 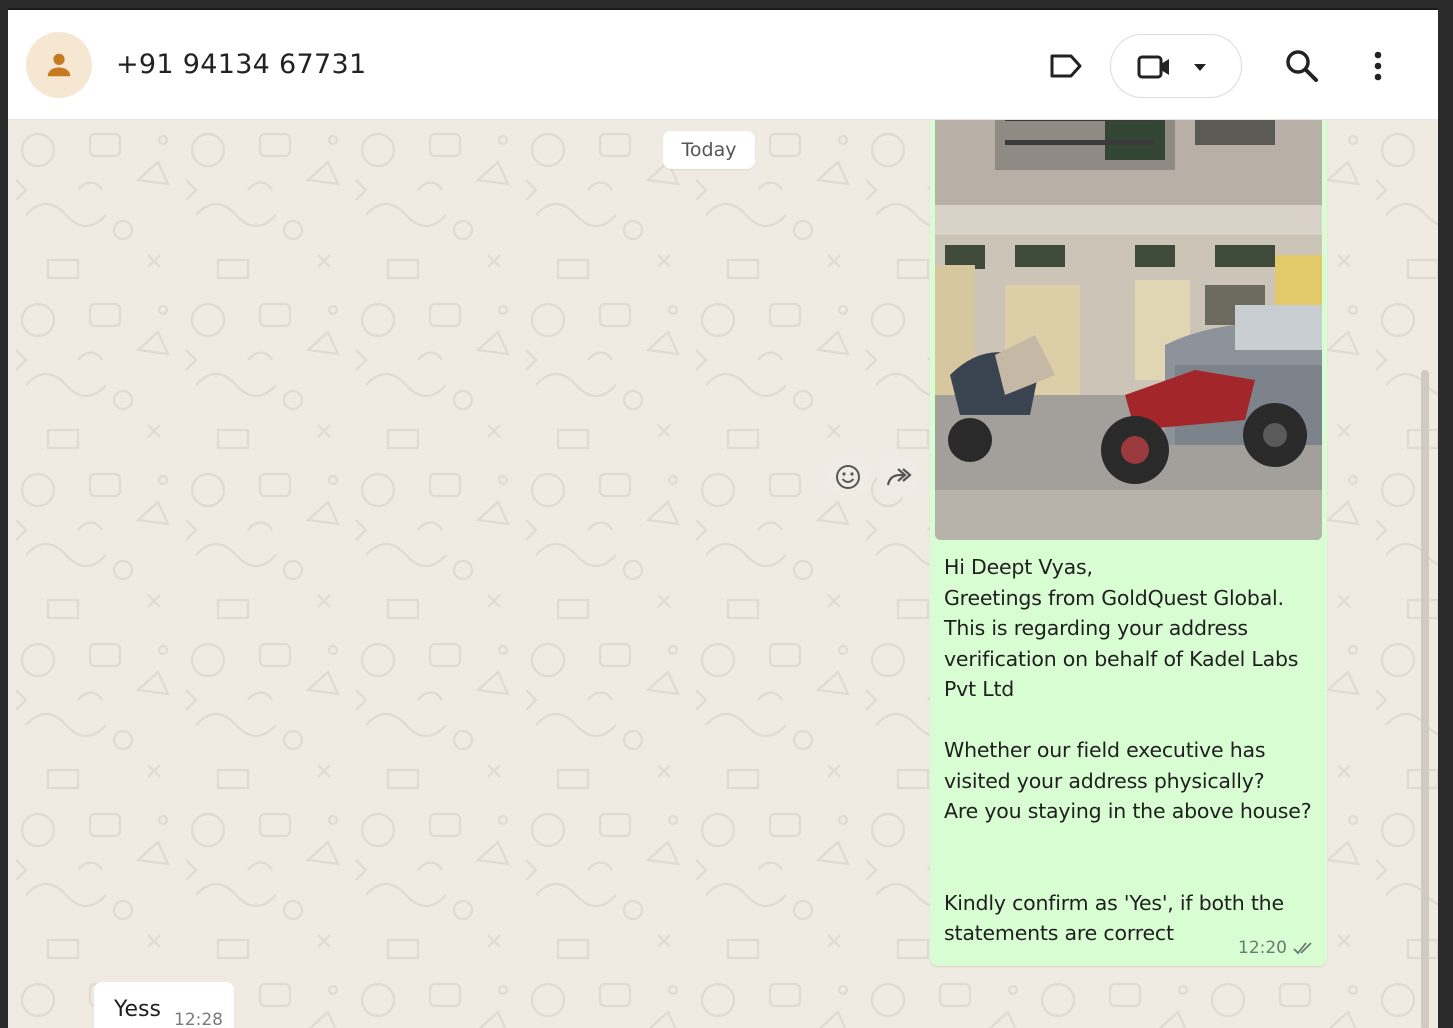 I want to click on more-vertical-icon, so click(x=1378, y=66).